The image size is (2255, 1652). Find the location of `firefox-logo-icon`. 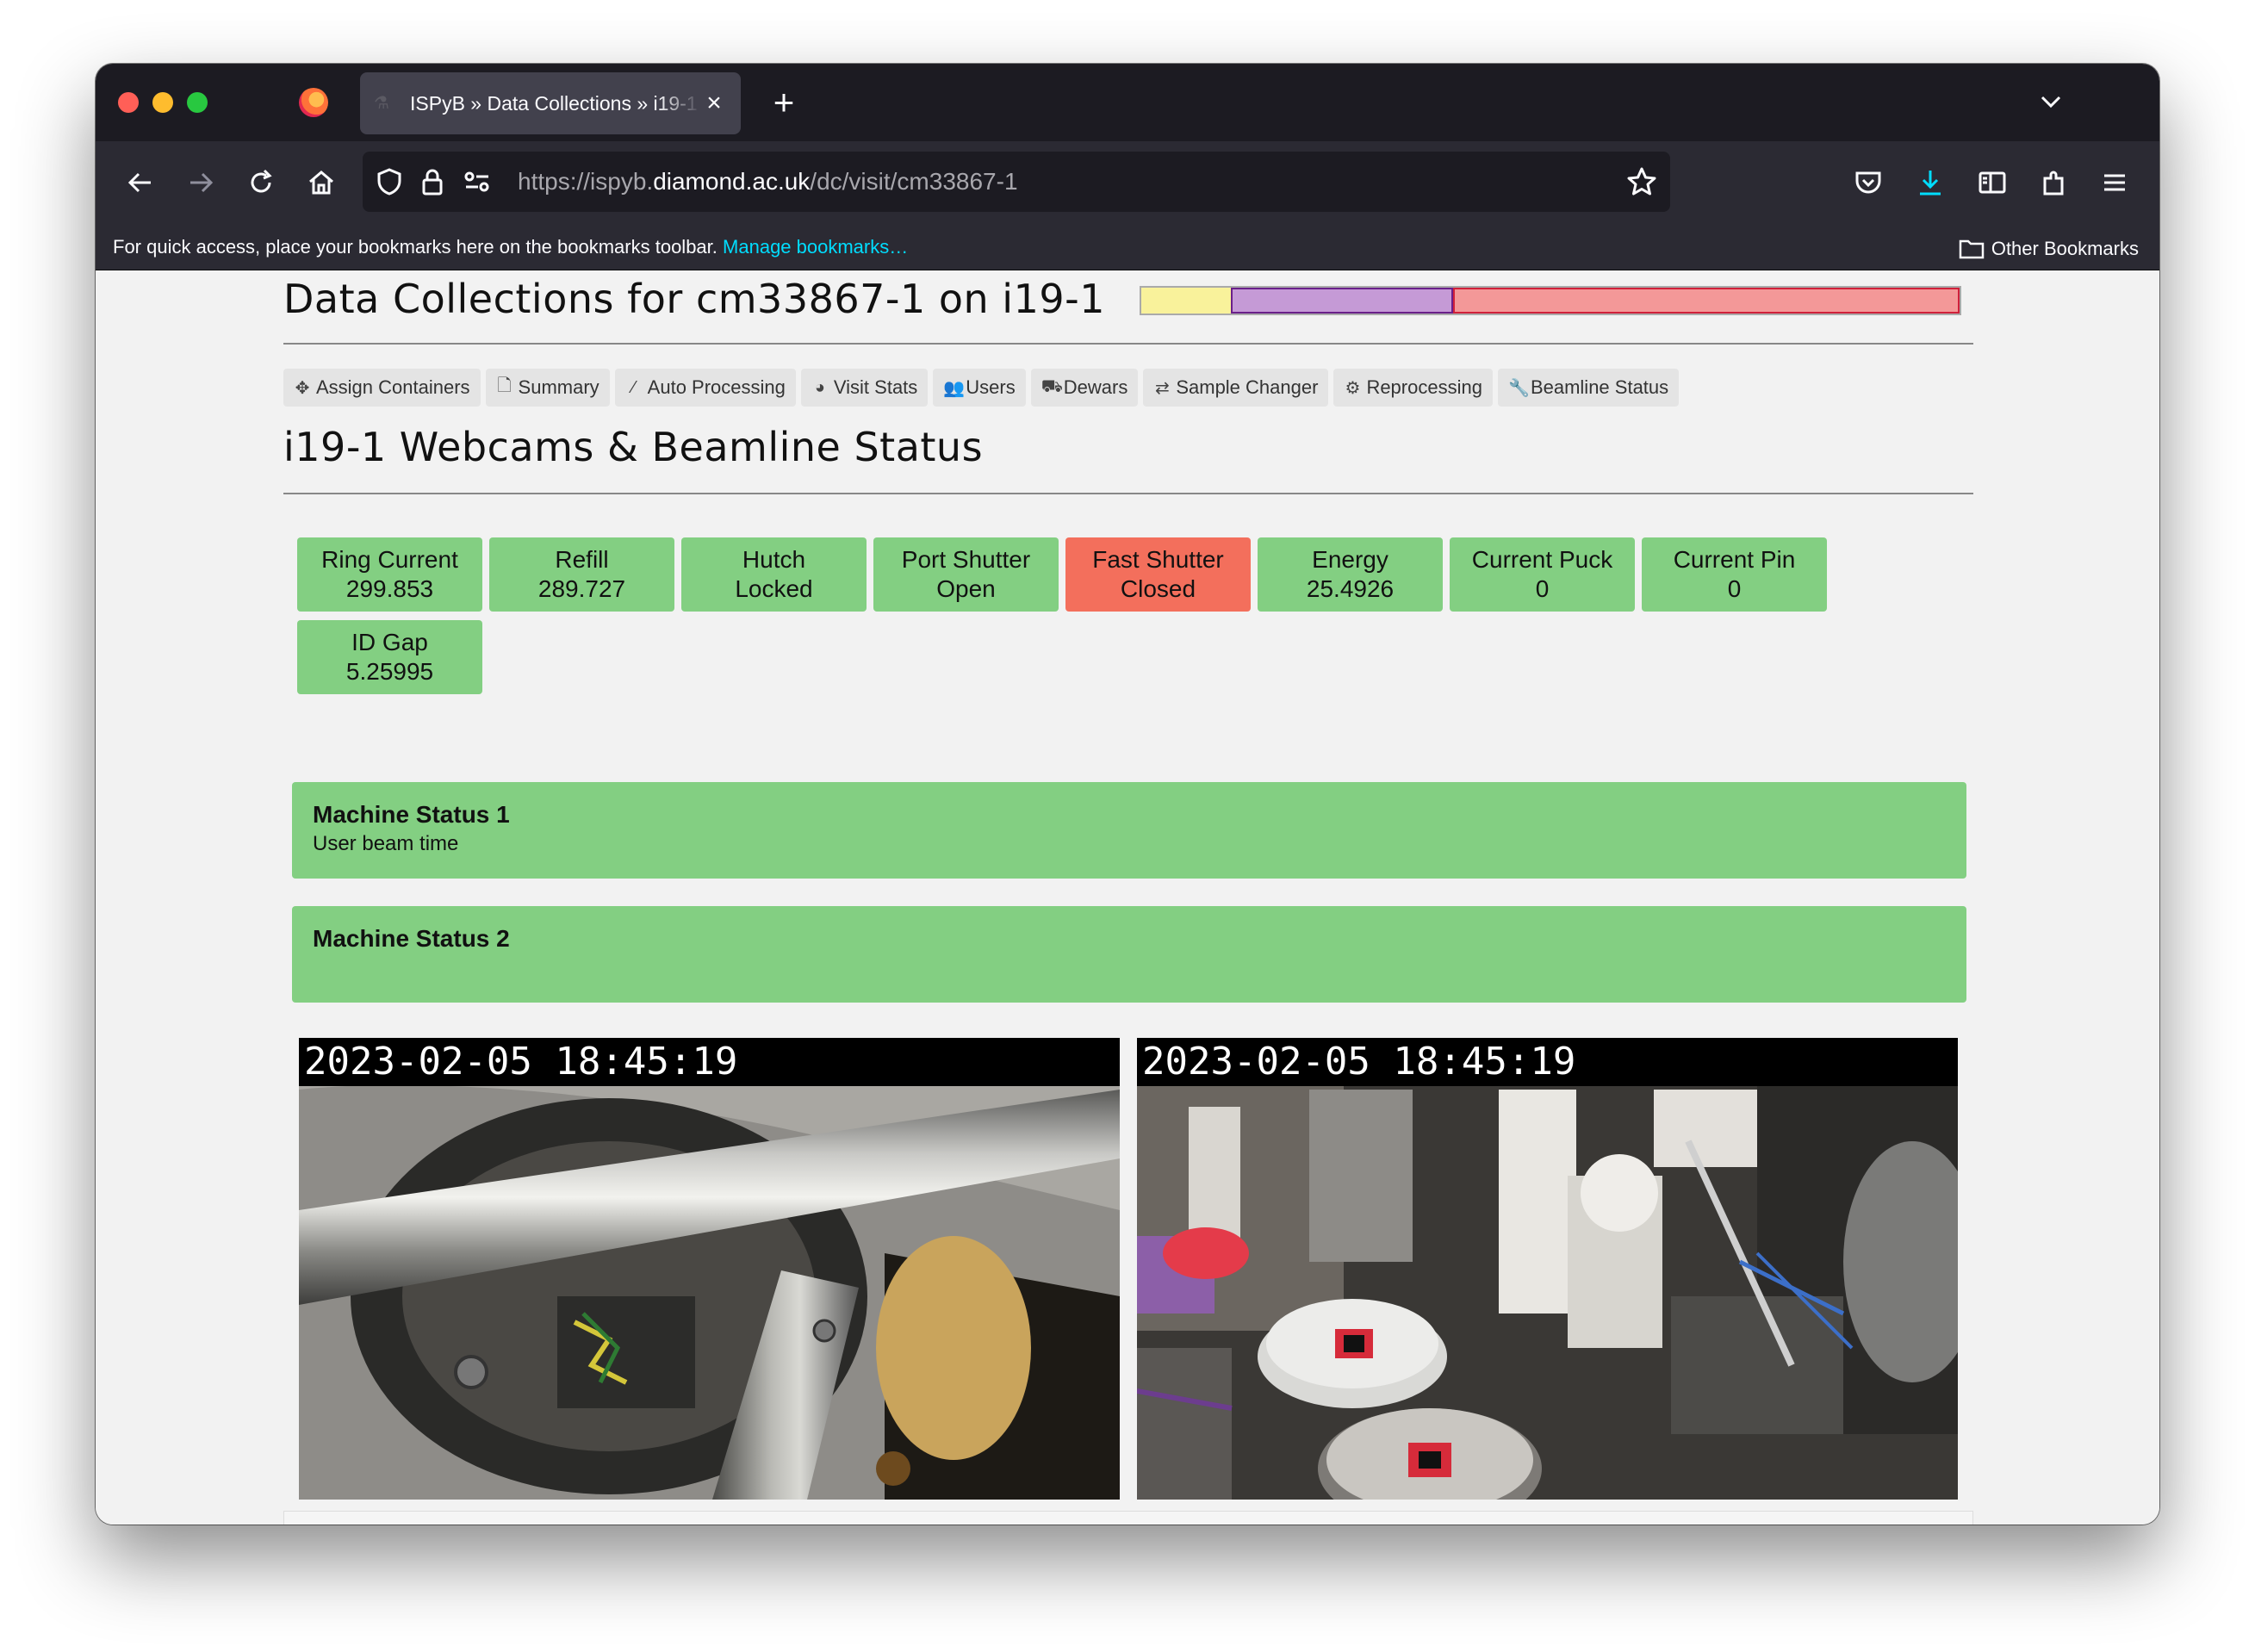

firefox-logo-icon is located at coordinates (313, 102).